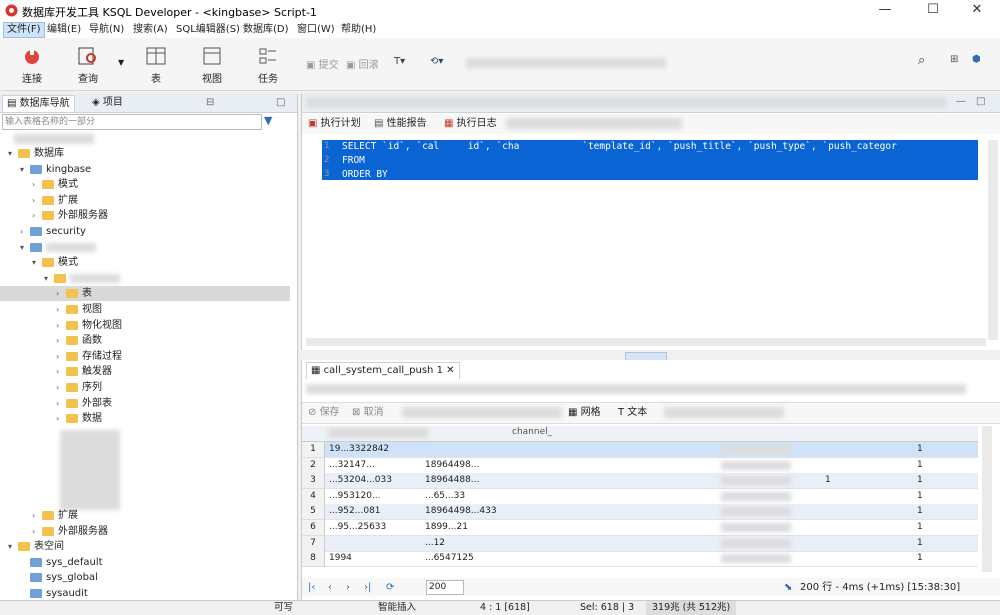  What do you see at coordinates (367, 588) in the screenshot?
I see `last-page-icon: ›|` at bounding box center [367, 588].